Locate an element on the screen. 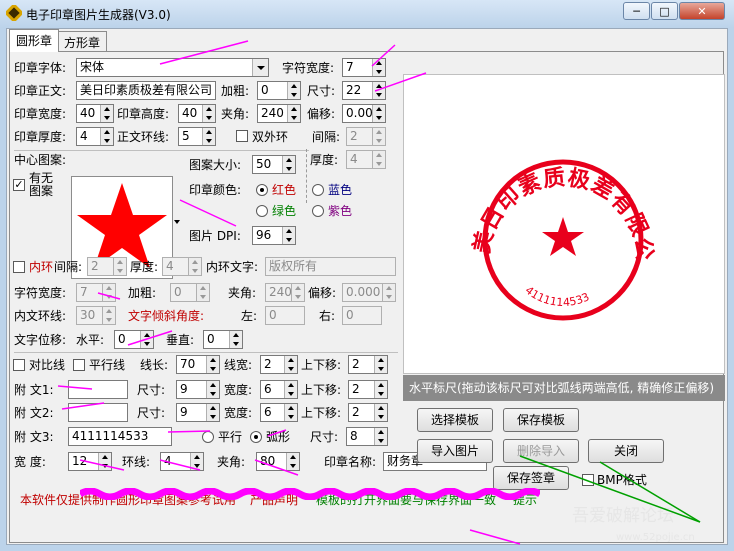 This screenshot has height=551, width=734. inner-bold-label: 加粗: is located at coordinates (142, 293).